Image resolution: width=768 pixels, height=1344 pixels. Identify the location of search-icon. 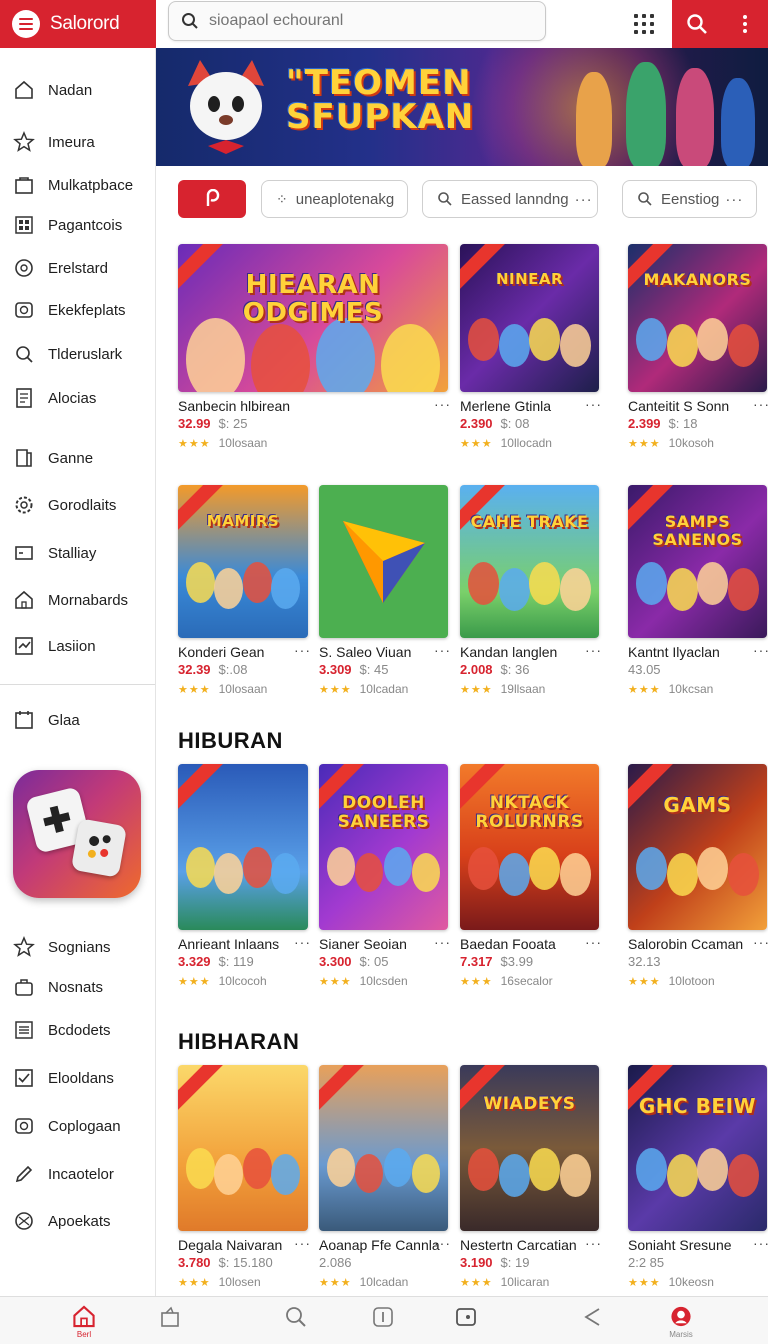
(697, 24).